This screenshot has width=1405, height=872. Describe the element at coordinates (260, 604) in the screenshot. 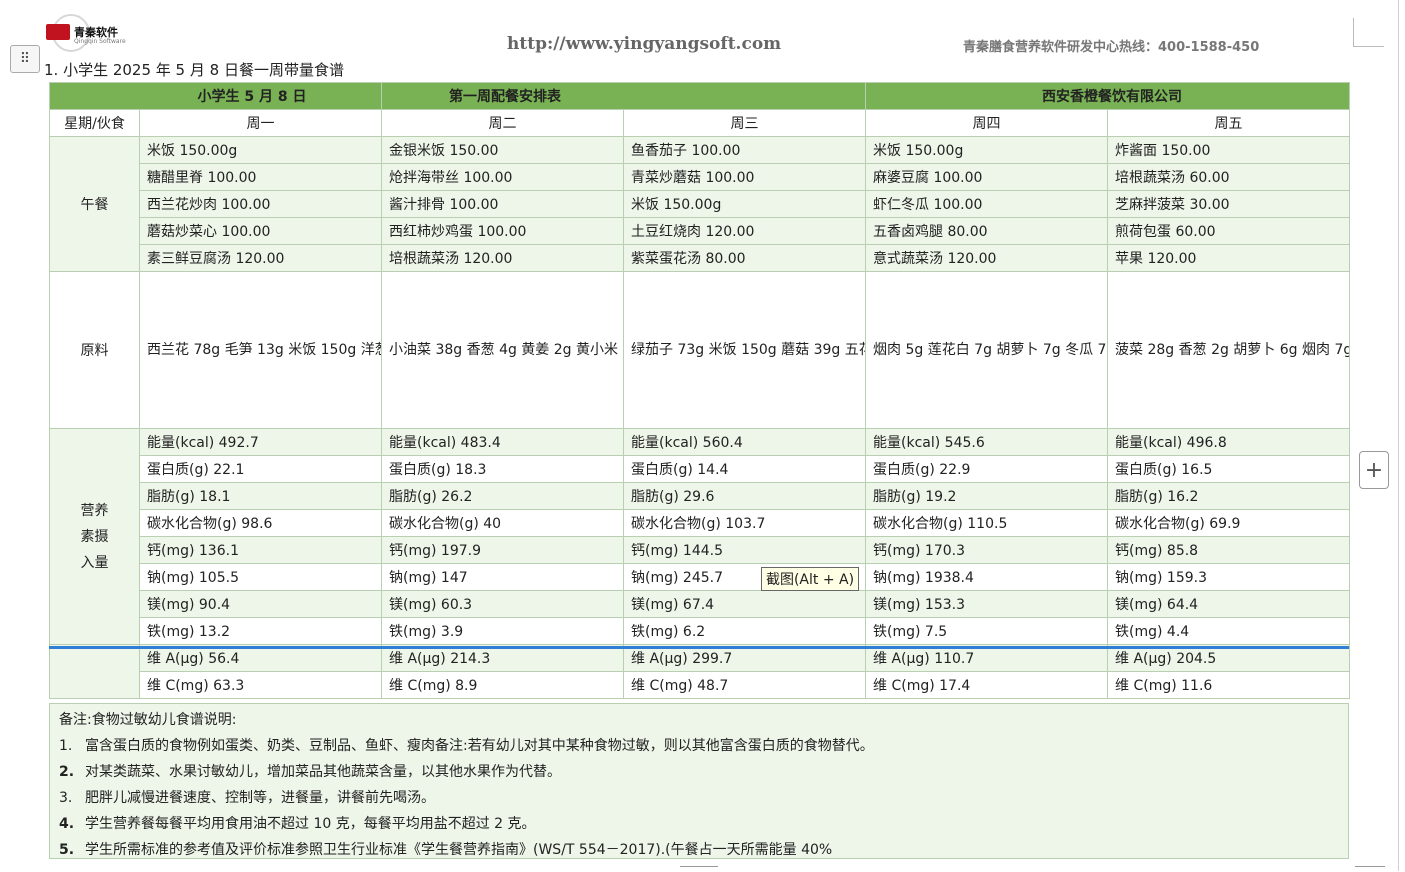

I see `nutrition-cell: 镁(mg) 90.4` at that location.